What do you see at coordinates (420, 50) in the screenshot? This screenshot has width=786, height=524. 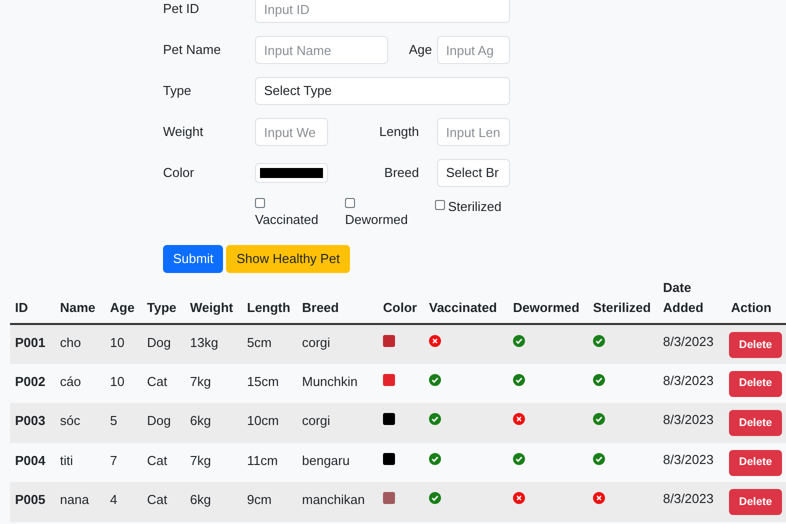 I see `field-label: Age` at bounding box center [420, 50].